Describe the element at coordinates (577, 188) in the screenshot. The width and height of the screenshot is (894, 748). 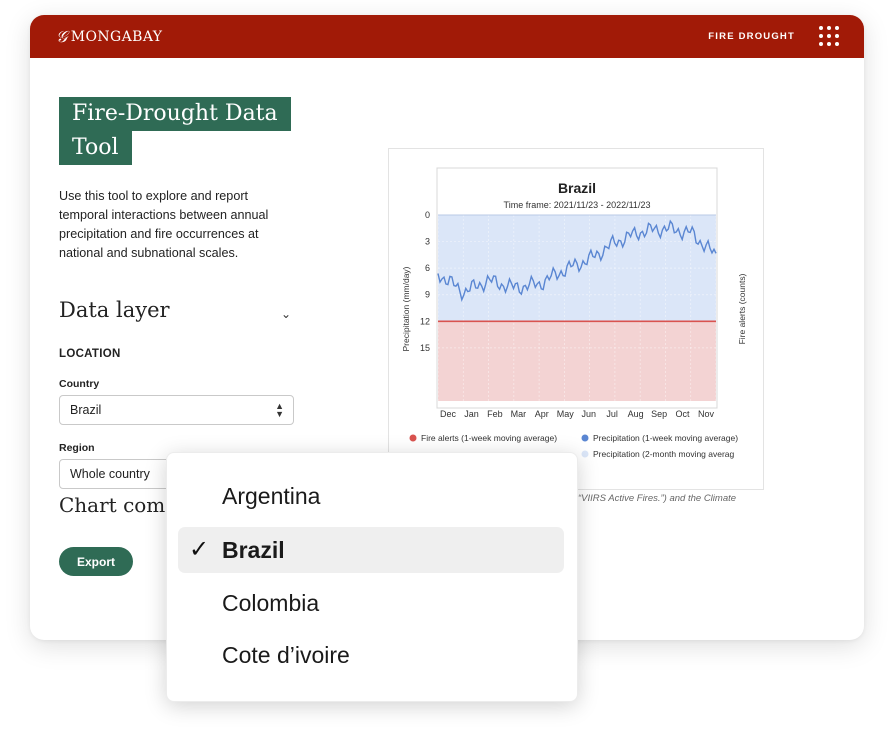
I see `chart-title: Brazil` at that location.